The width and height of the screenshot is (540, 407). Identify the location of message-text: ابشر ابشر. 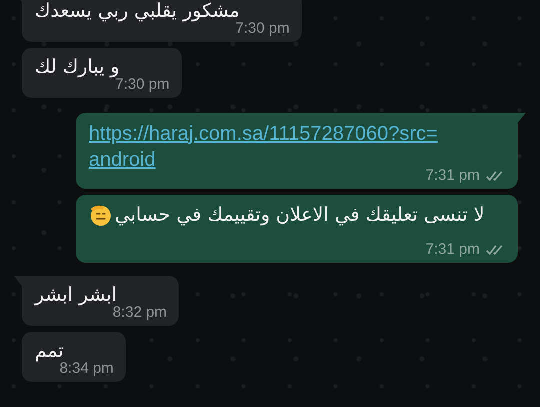
(76, 295).